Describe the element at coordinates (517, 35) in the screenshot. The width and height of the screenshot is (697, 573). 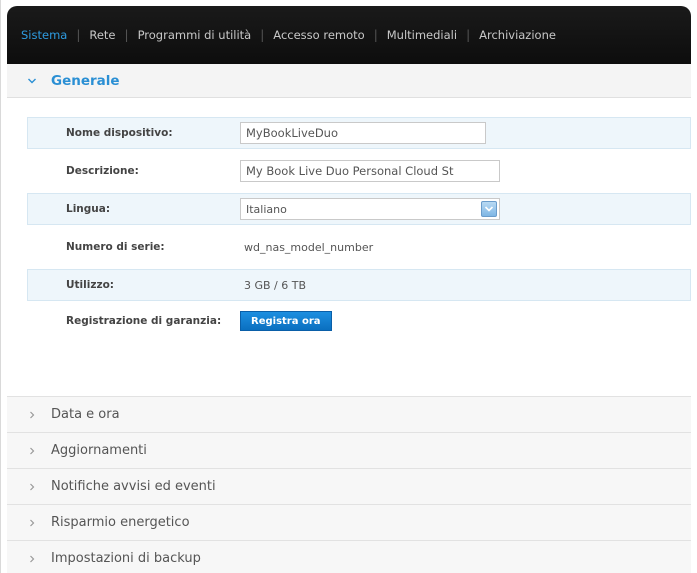
I see `nav-tab-archiviazione: Archiviazione` at that location.